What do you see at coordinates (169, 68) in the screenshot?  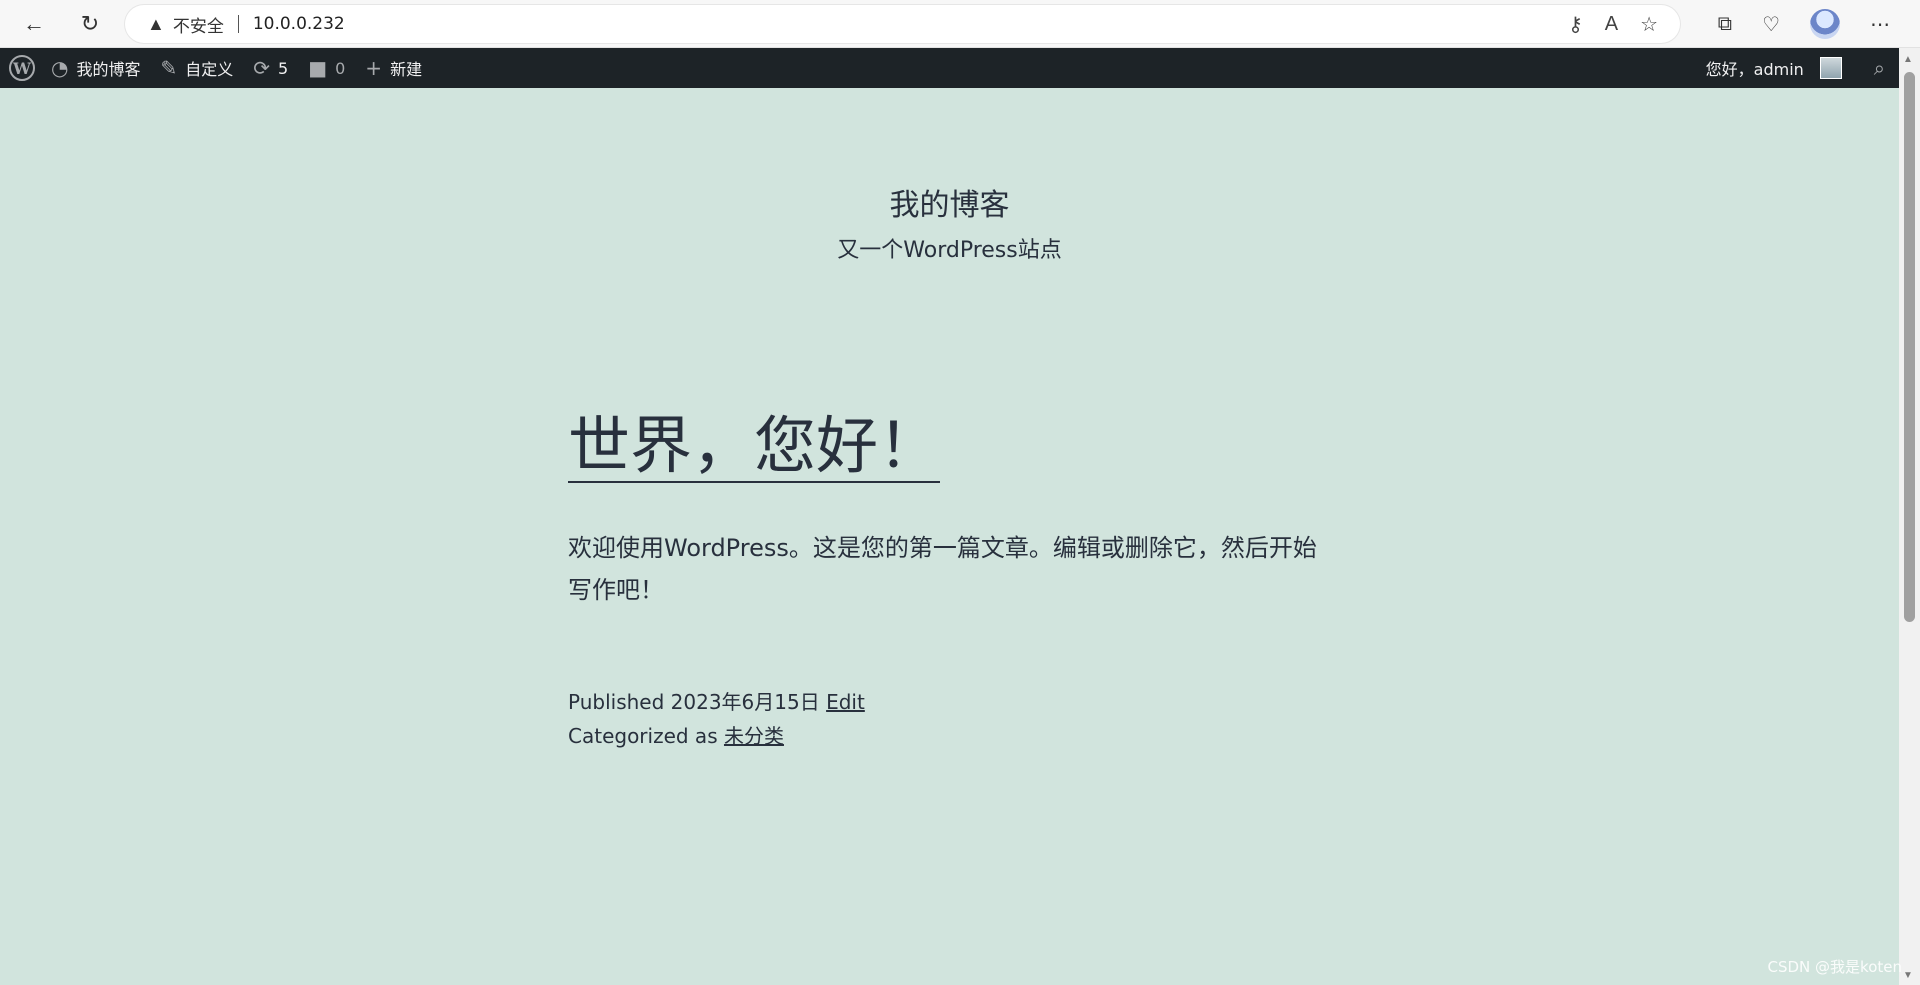 I see `brush-icon: ✎` at bounding box center [169, 68].